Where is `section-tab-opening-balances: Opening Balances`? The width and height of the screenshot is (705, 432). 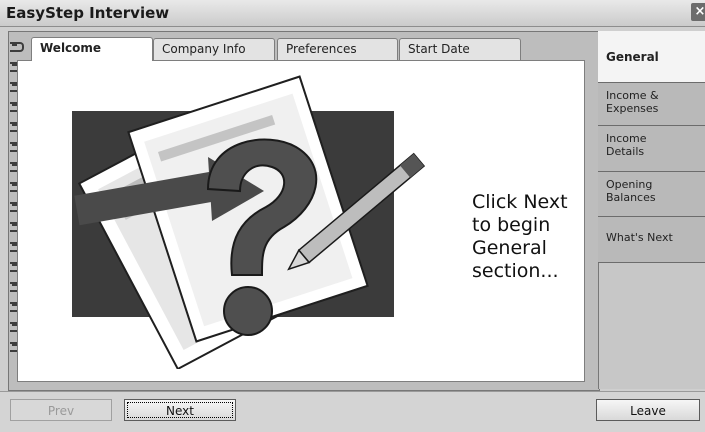
section-tab-opening-balances: Opening Balances is located at coordinates (651, 193).